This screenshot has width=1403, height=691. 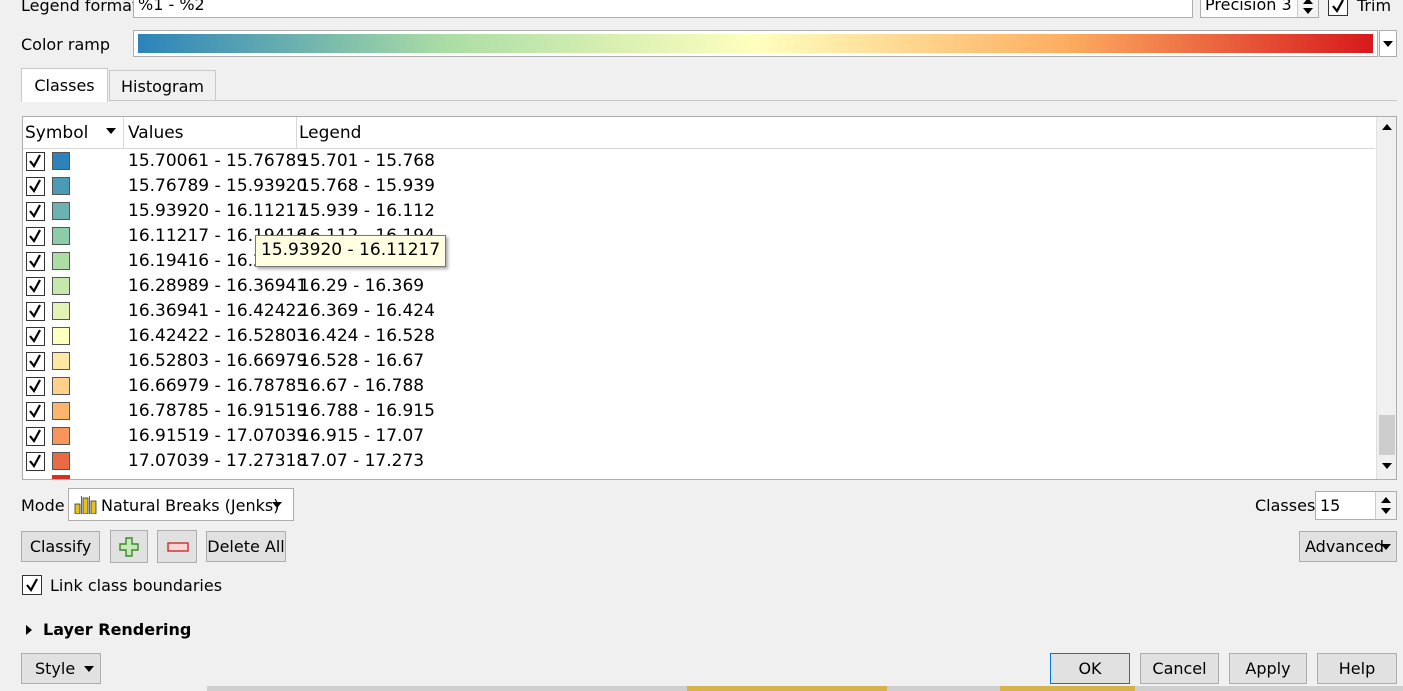 What do you see at coordinates (361, 436) in the screenshot?
I see `row-legend: 16.915 - 17.07` at bounding box center [361, 436].